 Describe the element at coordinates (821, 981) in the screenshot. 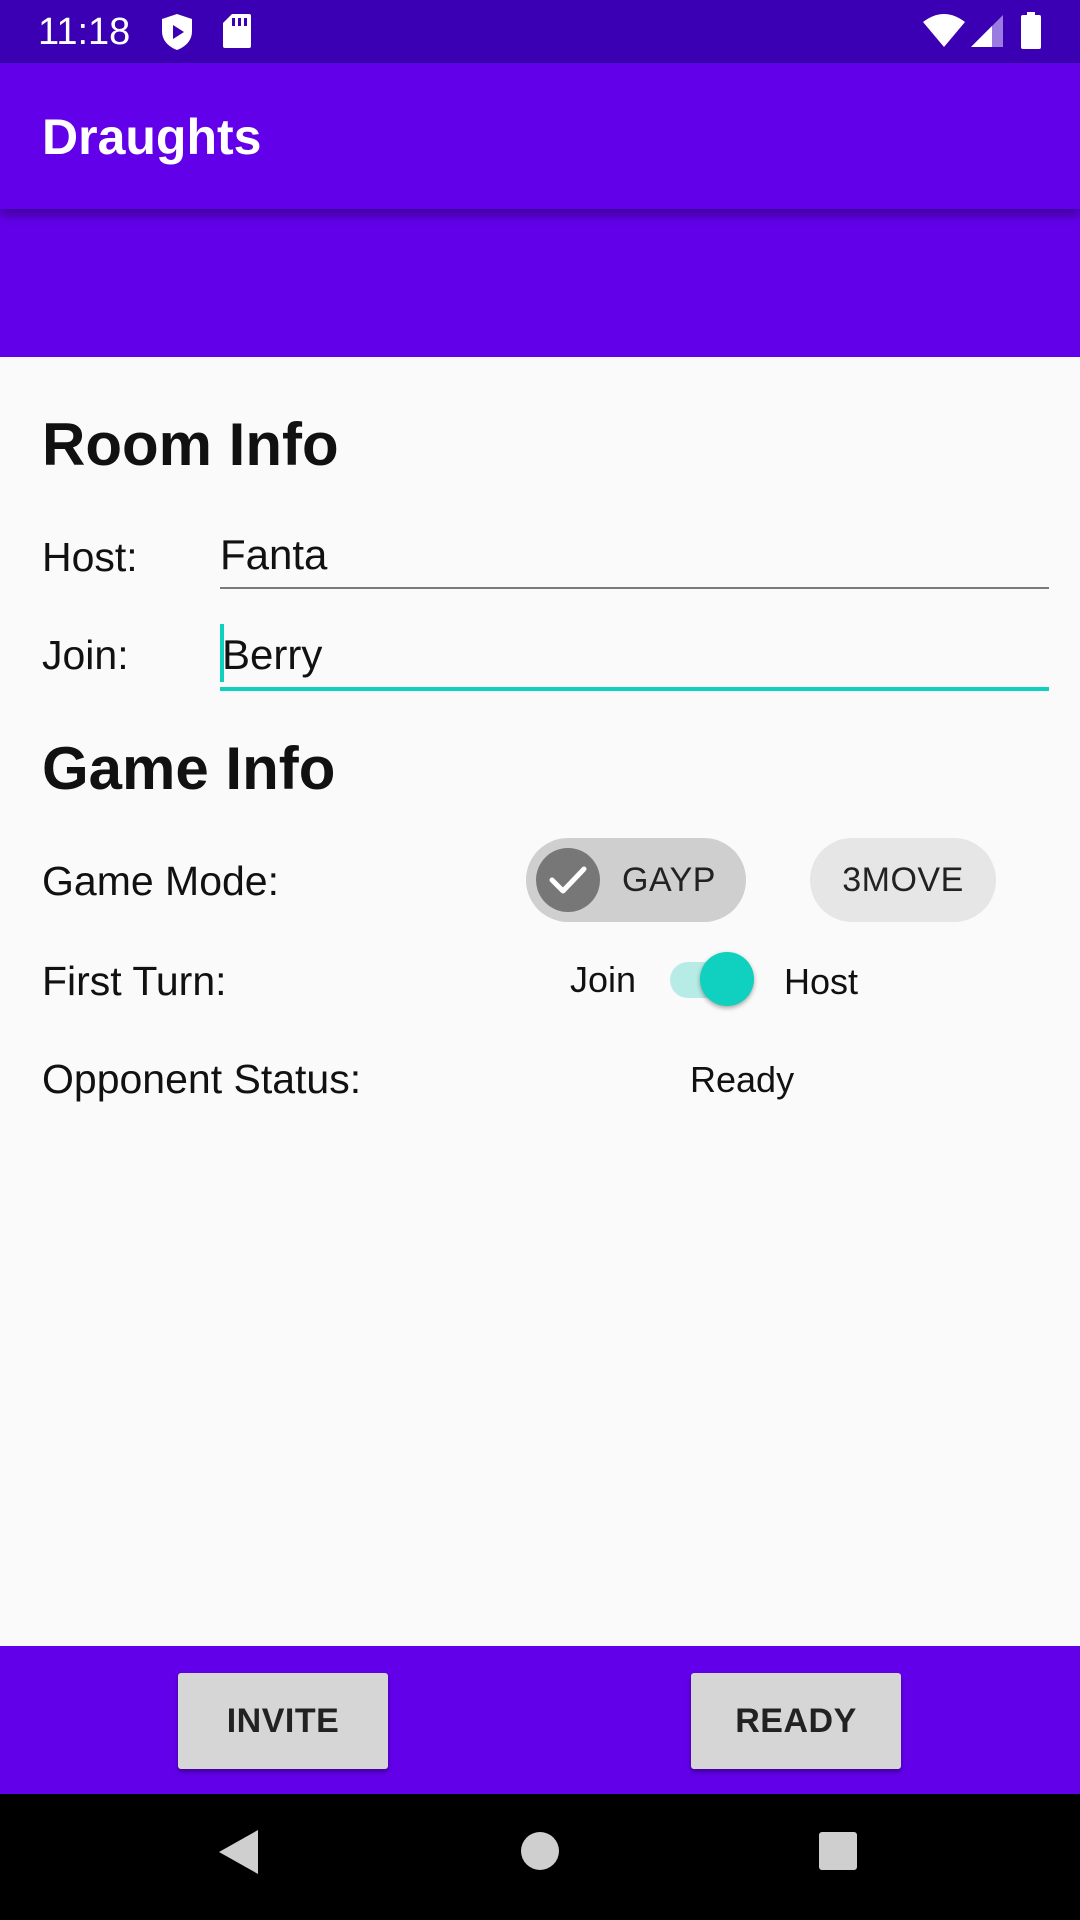

I see `first-turn-host-label: Host` at that location.